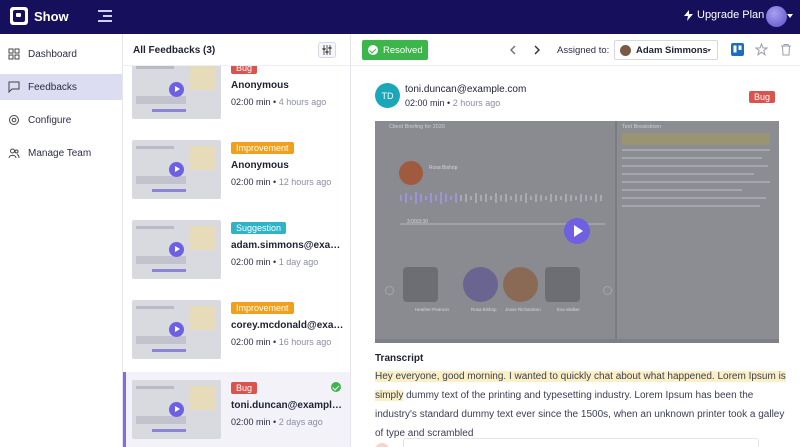  What do you see at coordinates (14, 120) in the screenshot?
I see `gear-icon` at bounding box center [14, 120].